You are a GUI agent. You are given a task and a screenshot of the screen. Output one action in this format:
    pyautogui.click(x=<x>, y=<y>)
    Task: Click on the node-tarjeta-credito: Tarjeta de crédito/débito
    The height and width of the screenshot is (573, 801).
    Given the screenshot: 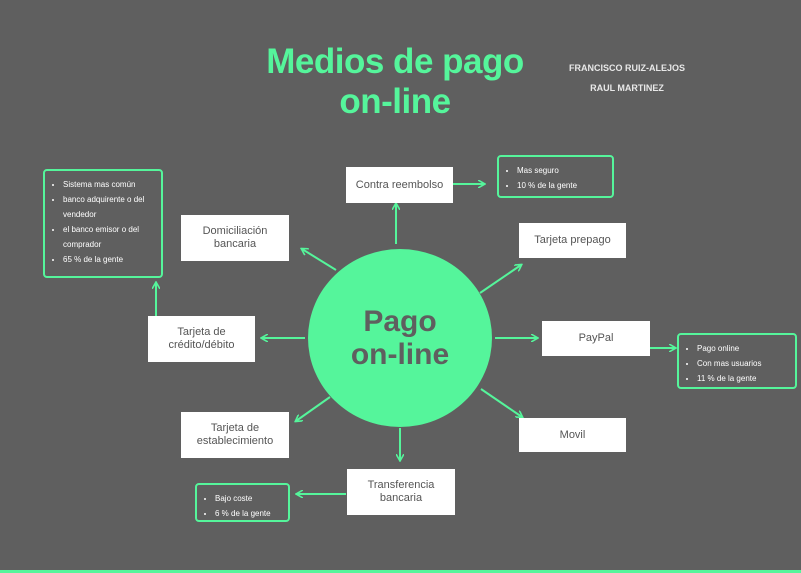 What is the action you would take?
    pyautogui.click(x=201, y=339)
    